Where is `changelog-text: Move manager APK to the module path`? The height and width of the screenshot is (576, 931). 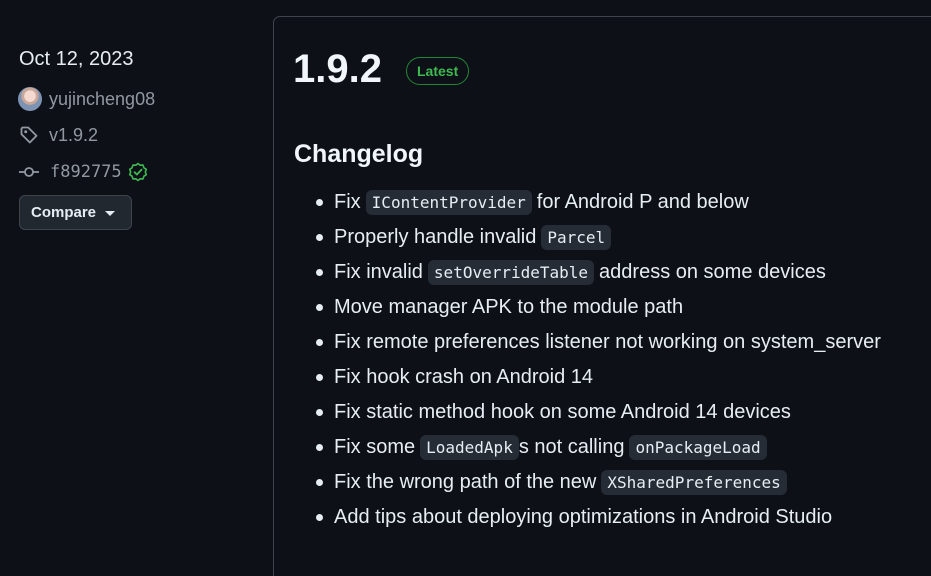 changelog-text: Move manager APK to the module path is located at coordinates (509, 307).